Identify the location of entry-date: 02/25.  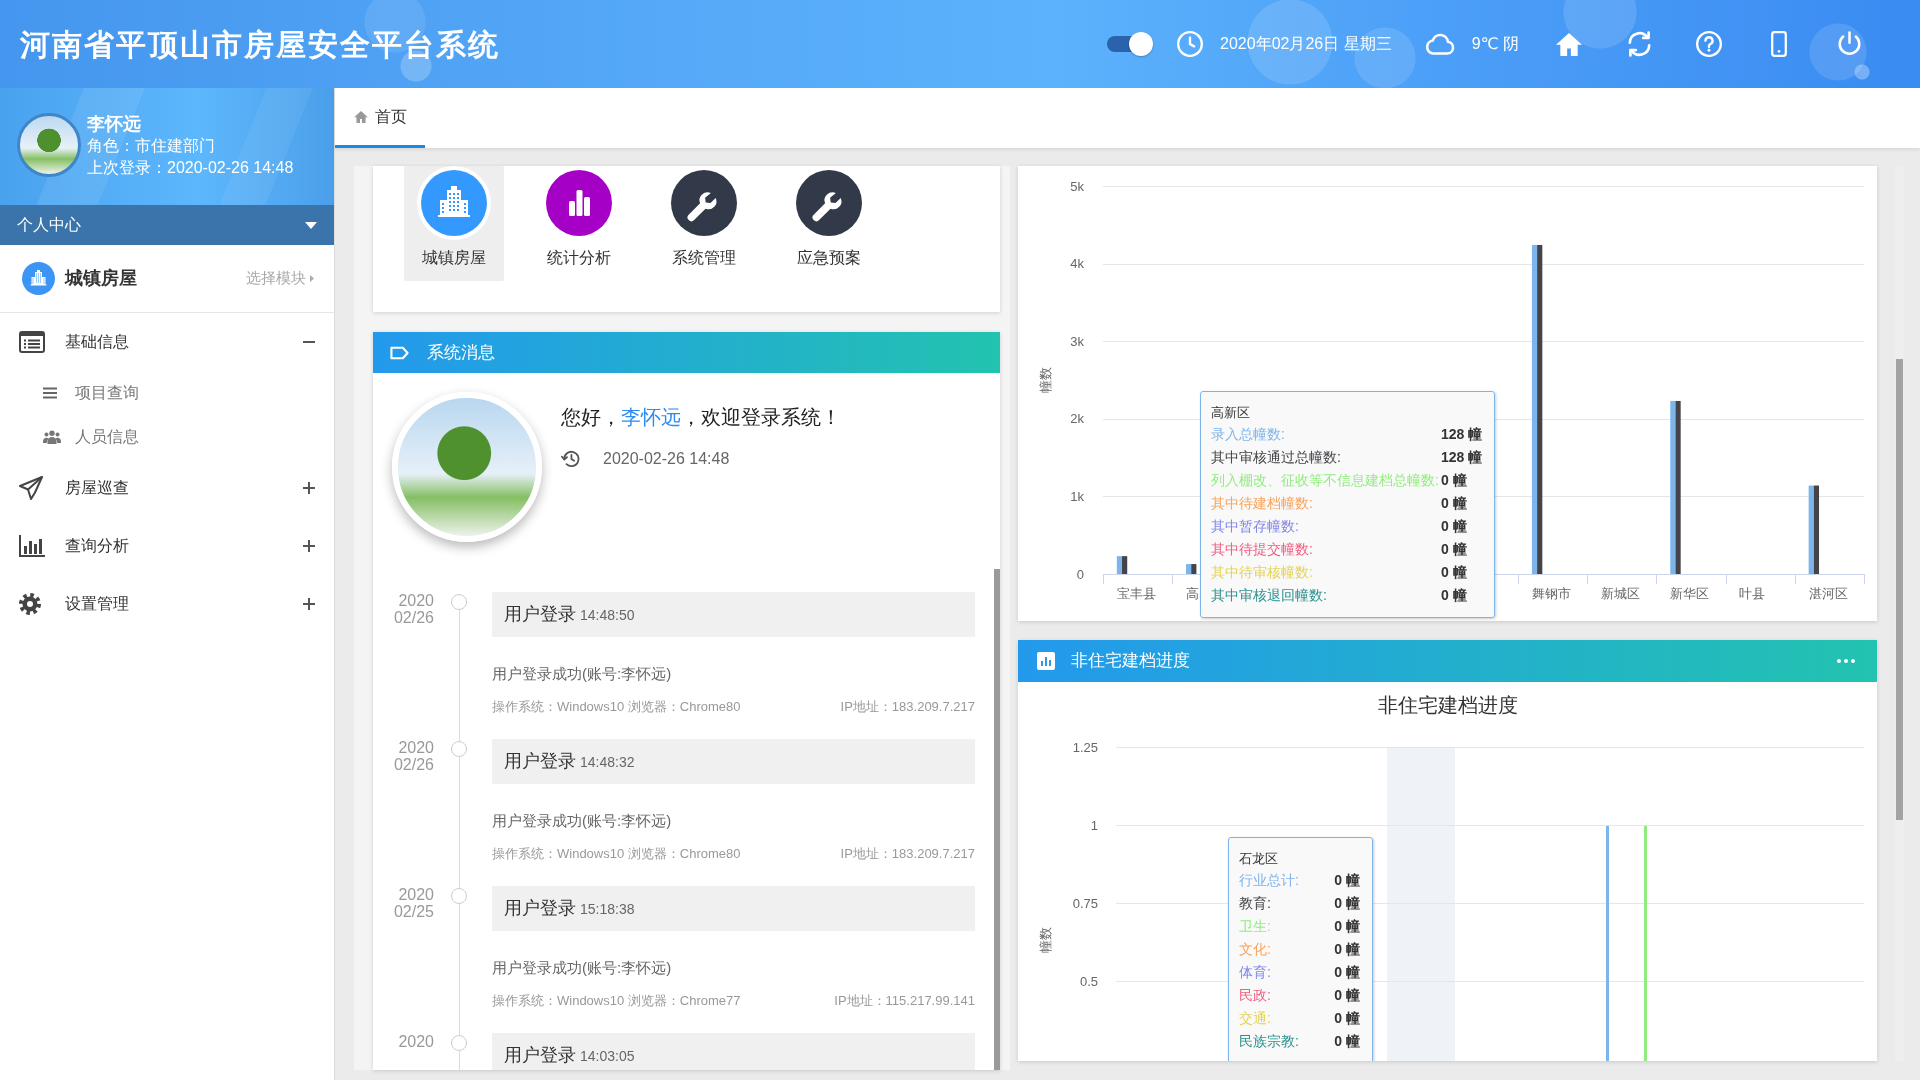
(413, 911).